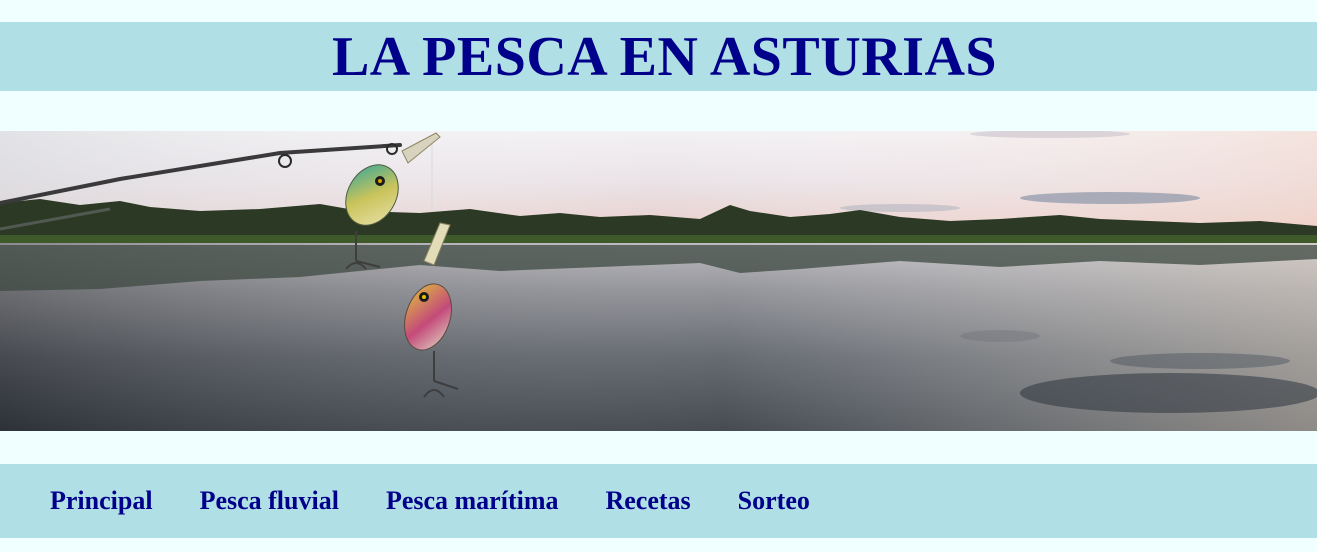 This screenshot has width=1317, height=552. I want to click on page-title: LA PESCA EN ASTURIAS, so click(664, 56).